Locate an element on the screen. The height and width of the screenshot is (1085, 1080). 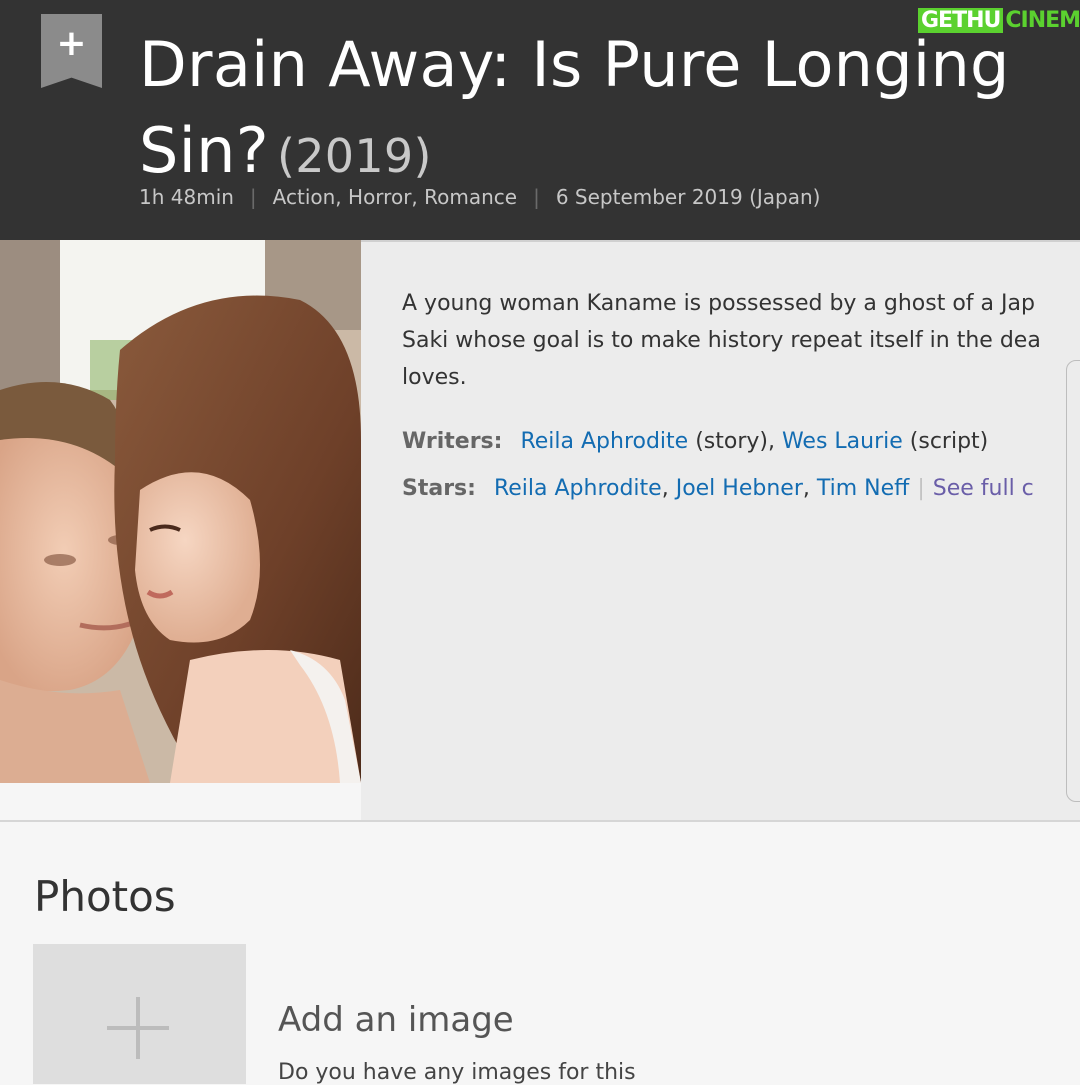
title-line-1: Drain Away: Is Pure Longing is located at coordinates (574, 64).